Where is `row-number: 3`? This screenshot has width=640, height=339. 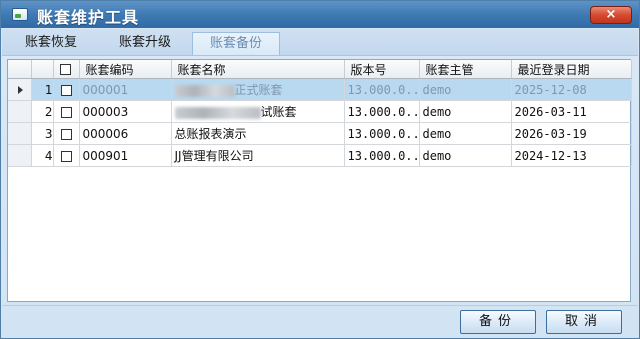
row-number: 3 is located at coordinates (42, 133).